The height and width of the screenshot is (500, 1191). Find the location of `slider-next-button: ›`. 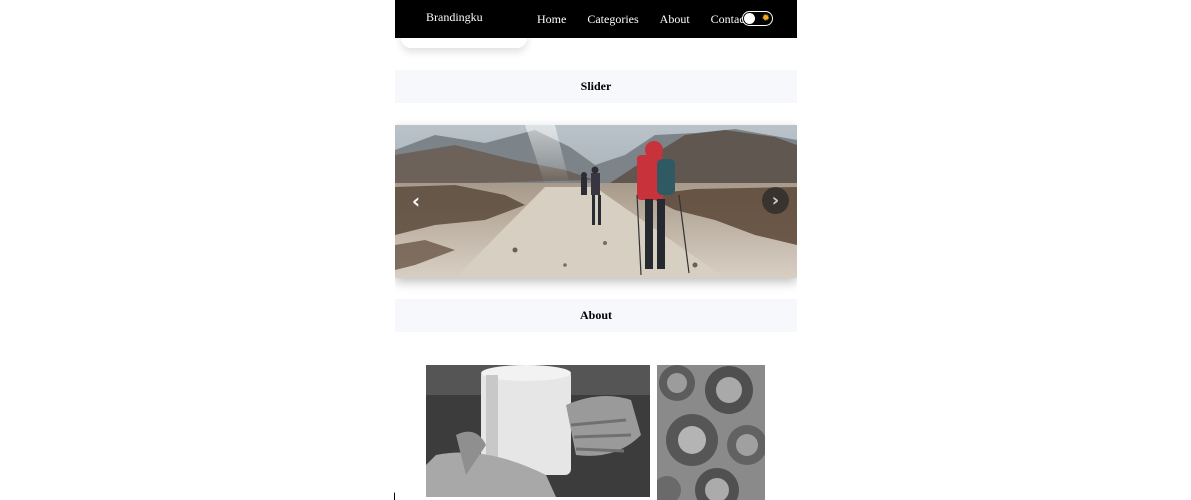

slider-next-button: › is located at coordinates (775, 200).